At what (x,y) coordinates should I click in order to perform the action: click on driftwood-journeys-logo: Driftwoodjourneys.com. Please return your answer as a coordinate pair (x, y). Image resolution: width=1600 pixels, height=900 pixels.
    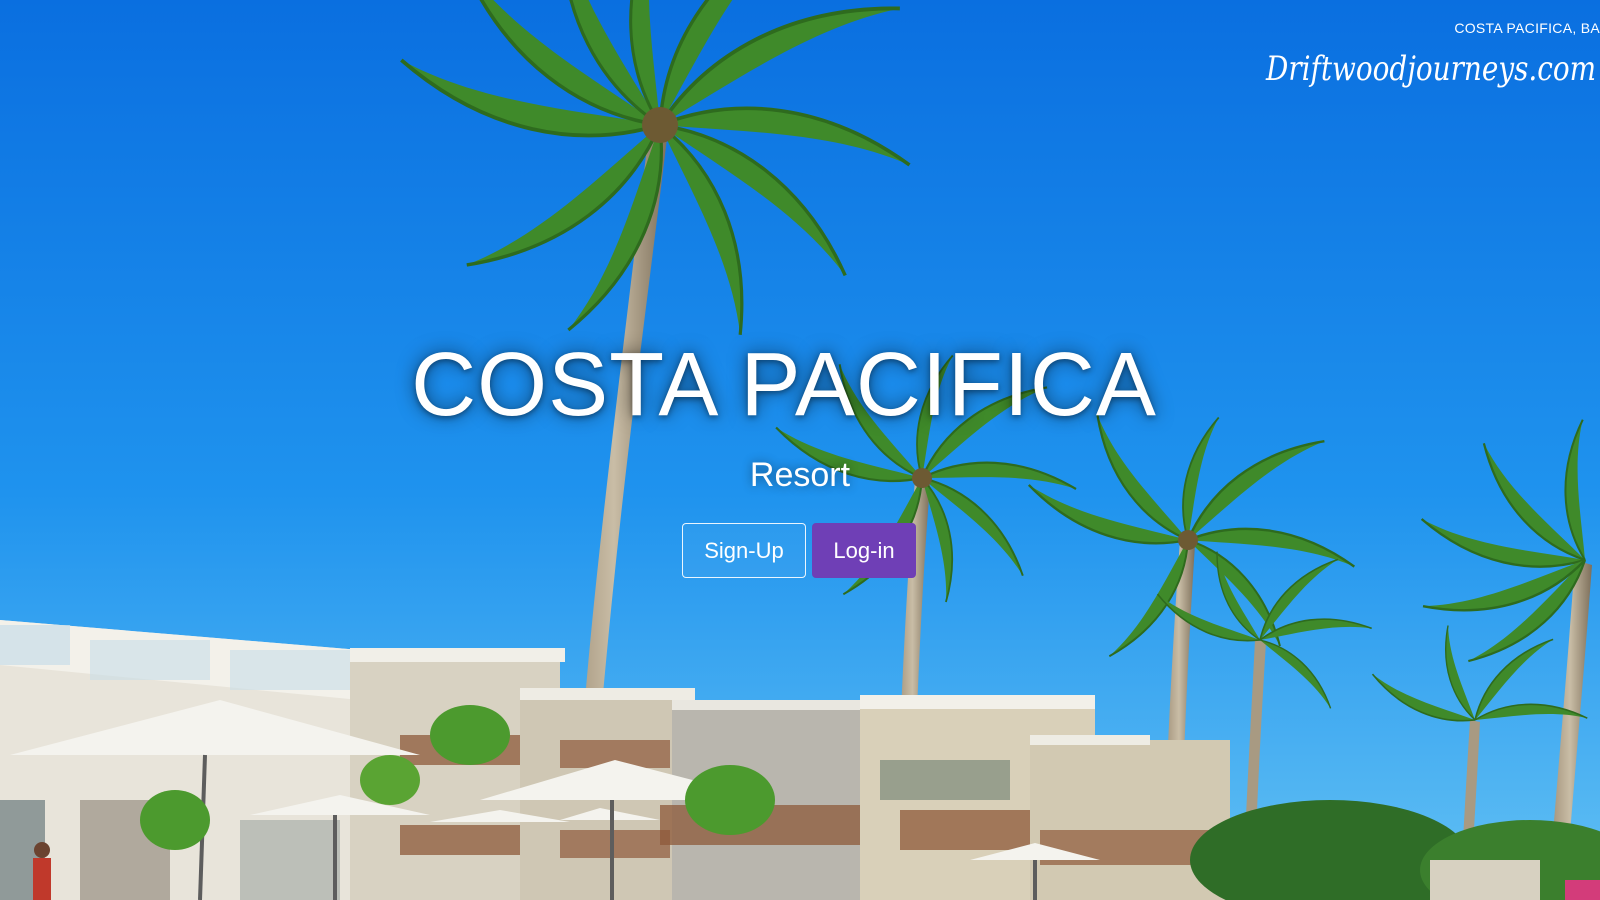
    Looking at the image, I should click on (1430, 69).